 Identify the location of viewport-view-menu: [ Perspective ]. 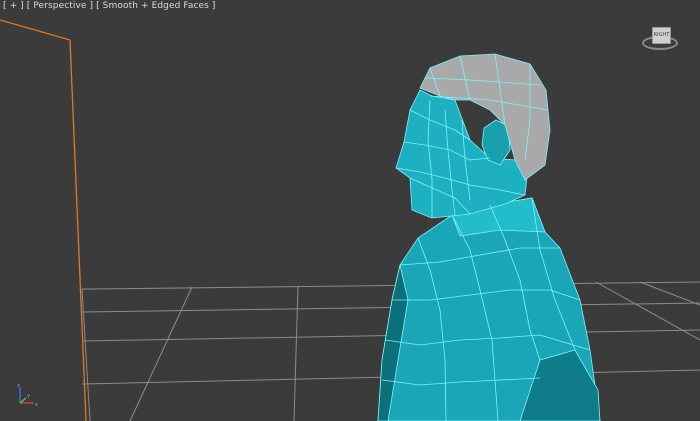
(60, 6).